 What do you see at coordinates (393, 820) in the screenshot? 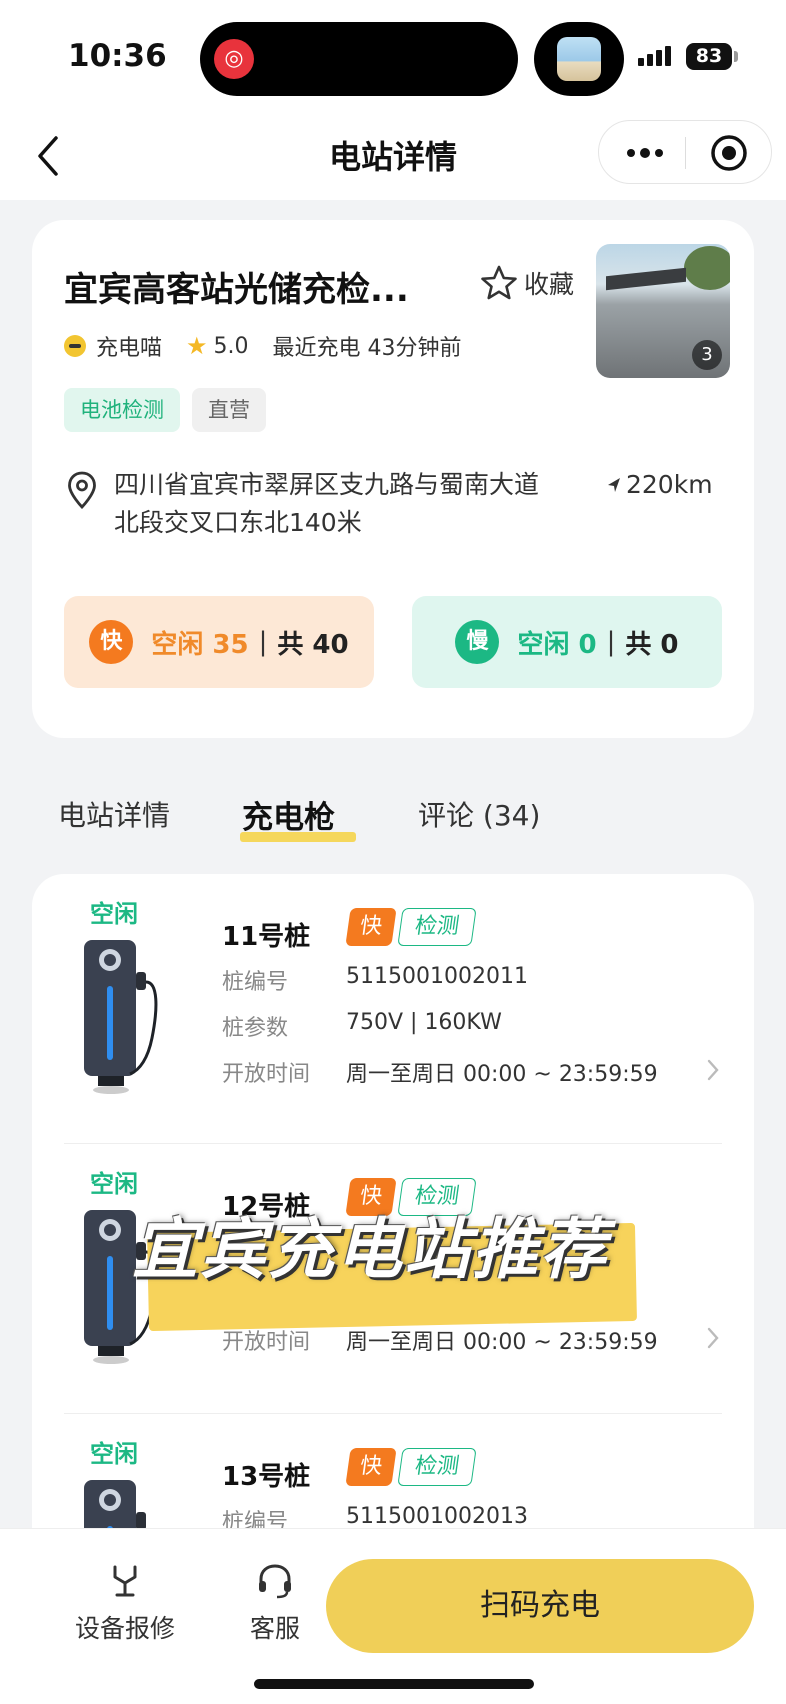
I see `tab-bar: 电站详情 充电枪 评论 (34)` at bounding box center [393, 820].